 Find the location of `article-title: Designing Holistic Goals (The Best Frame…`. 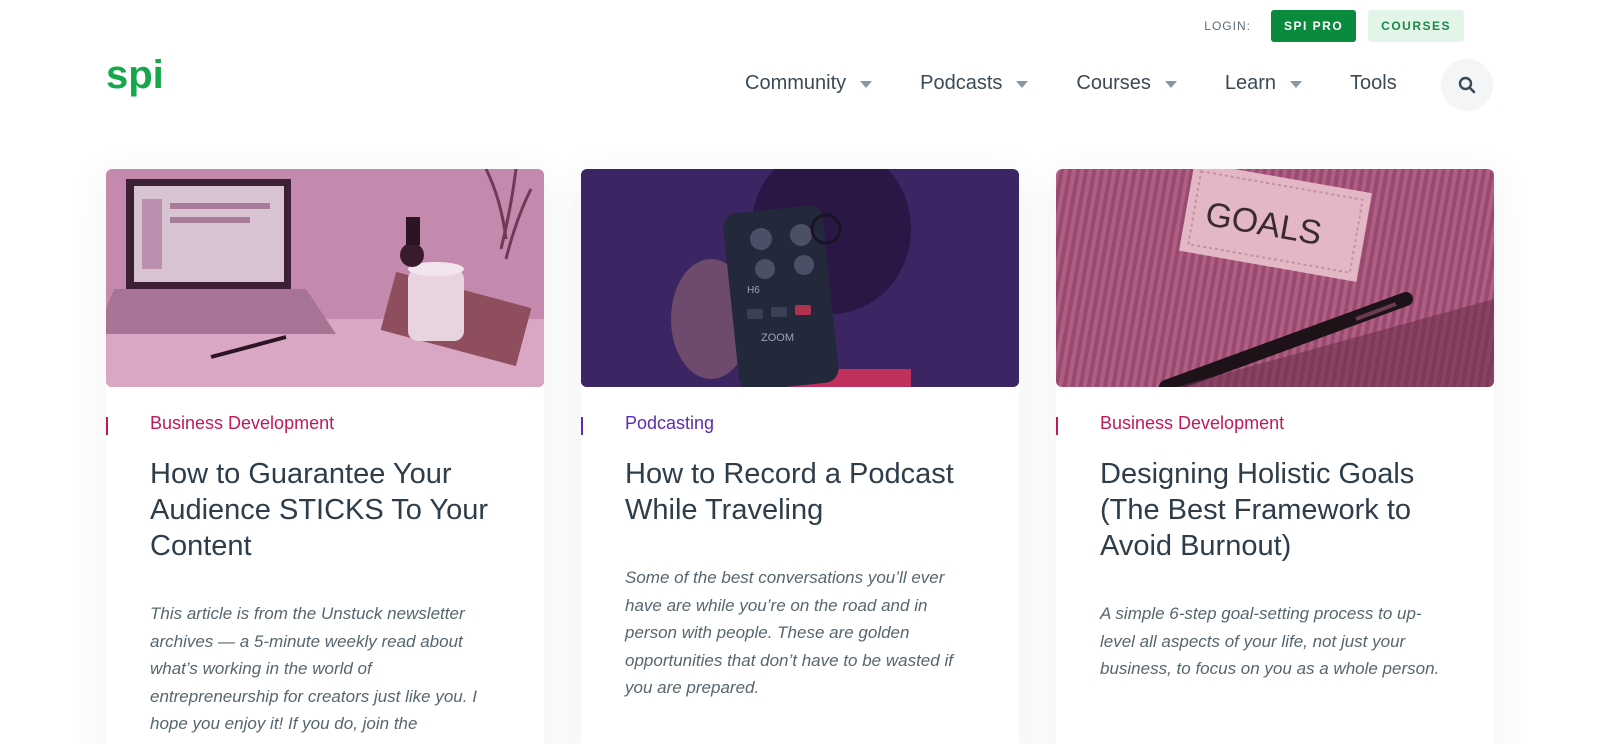

article-title: Designing Holistic Goals (The Best Frame… is located at coordinates (1275, 510).